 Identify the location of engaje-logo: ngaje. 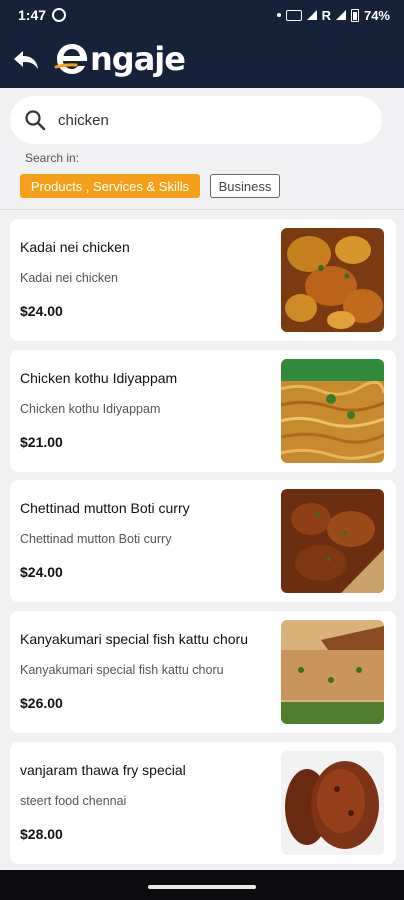
(120, 59).